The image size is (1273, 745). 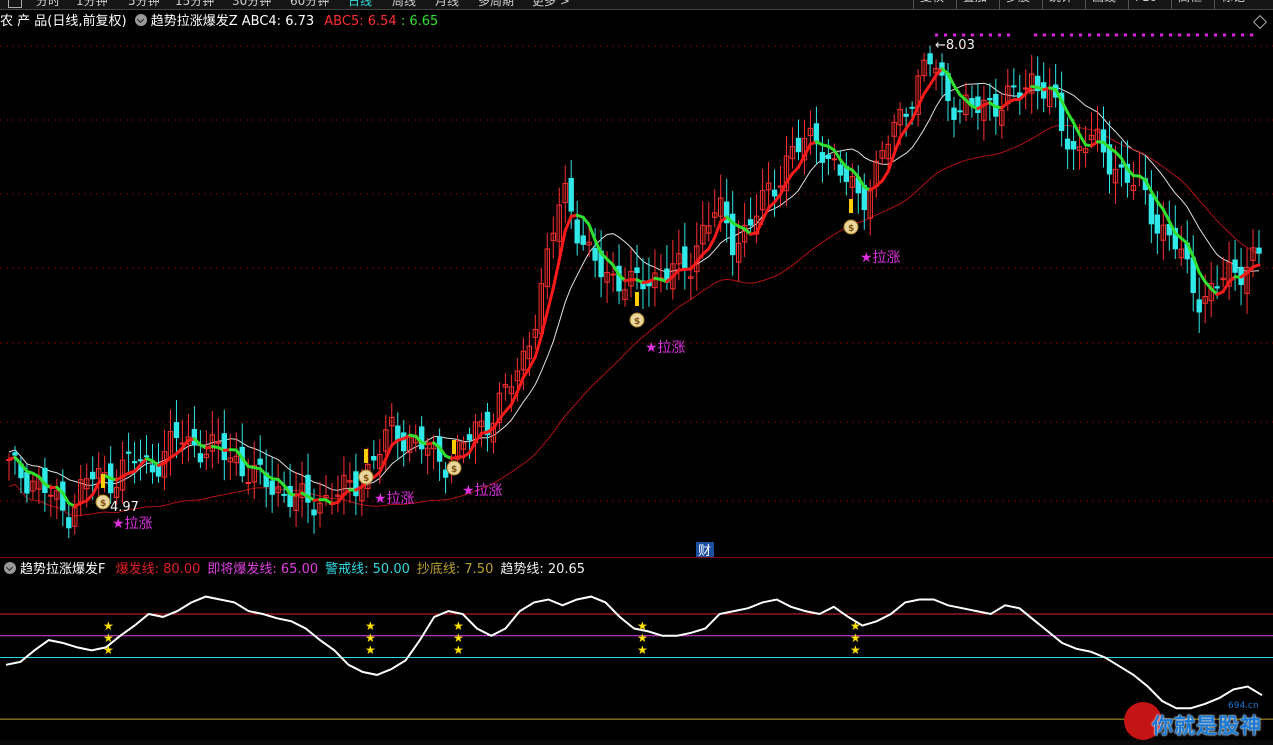 What do you see at coordinates (132, 524) in the screenshot?
I see `signal-label-0: ★拉涨` at bounding box center [132, 524].